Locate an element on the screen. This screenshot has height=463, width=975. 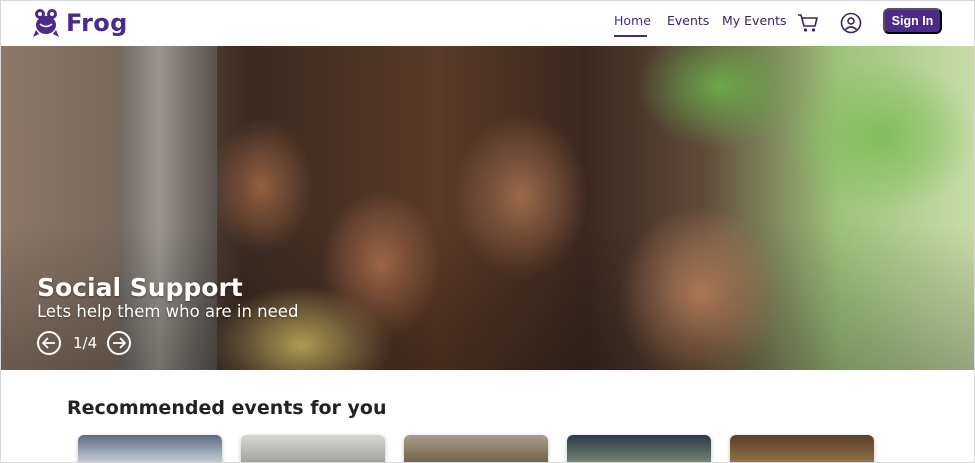
frog-icon is located at coordinates (46, 23).